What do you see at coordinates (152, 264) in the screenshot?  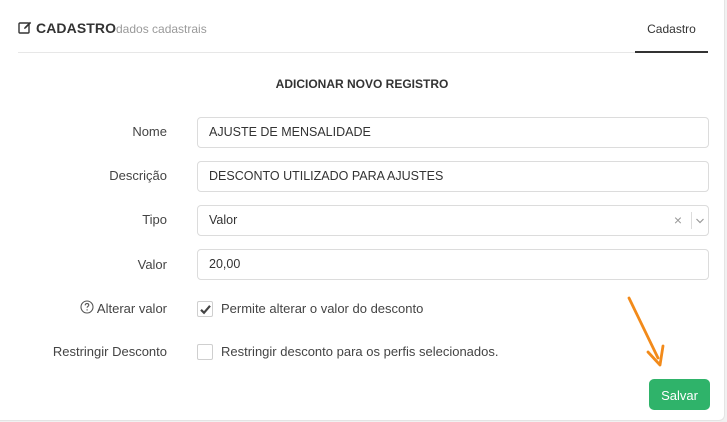 I see `valor-label: Valor` at bounding box center [152, 264].